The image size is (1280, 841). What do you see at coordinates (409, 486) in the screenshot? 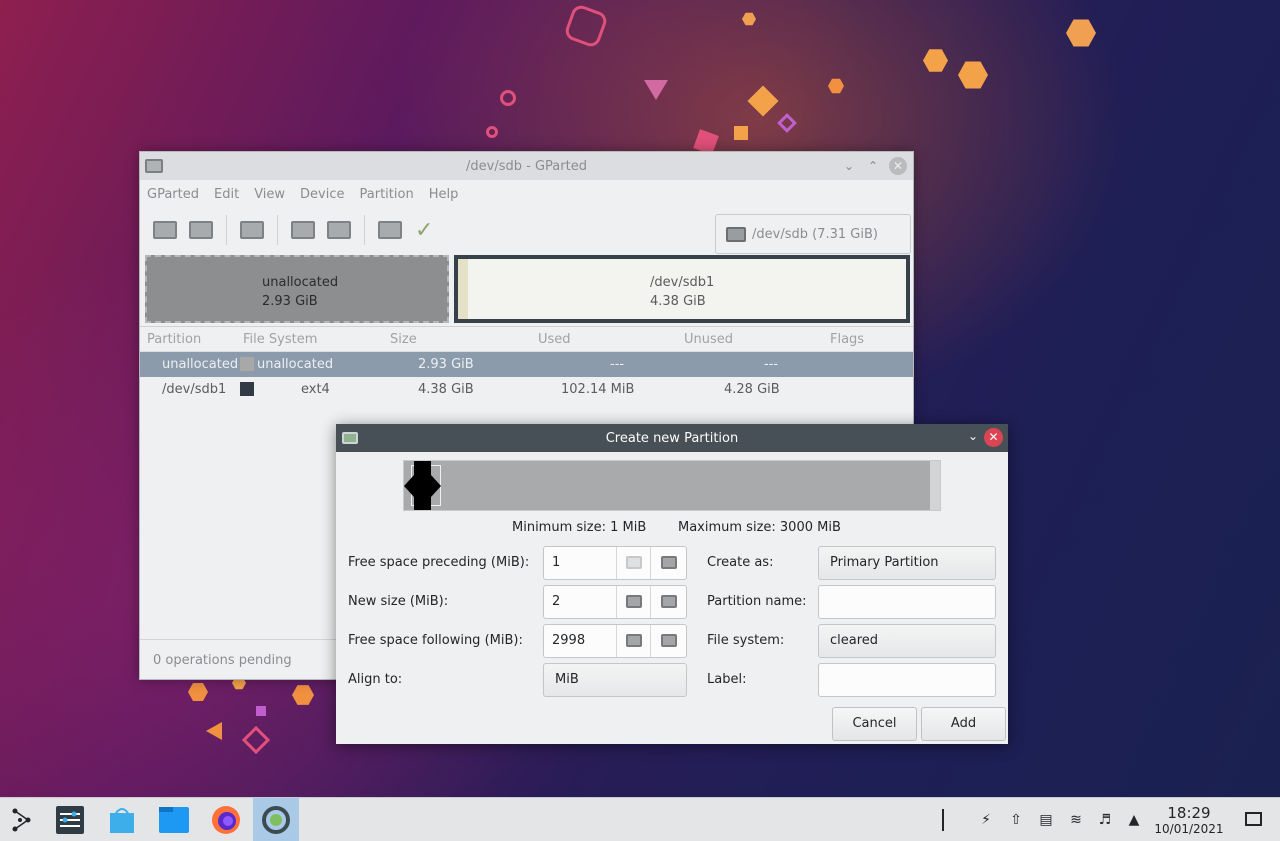
I see `resize-left-icon` at bounding box center [409, 486].